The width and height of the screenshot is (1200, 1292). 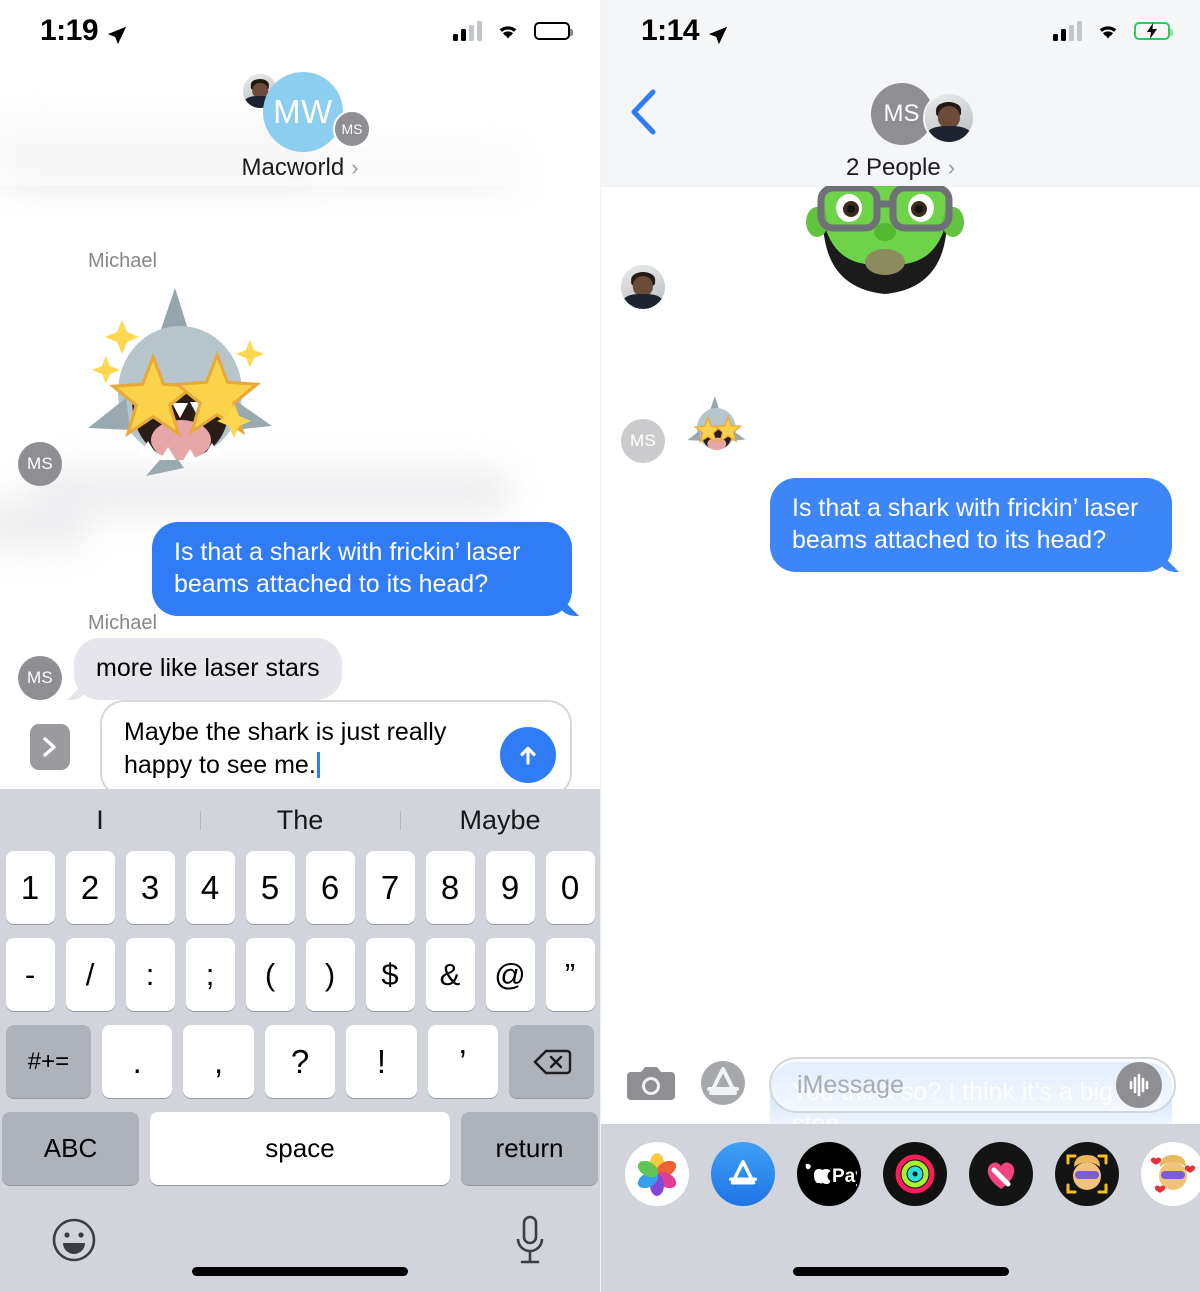 I want to click on key-2: 2, so click(x=90, y=887).